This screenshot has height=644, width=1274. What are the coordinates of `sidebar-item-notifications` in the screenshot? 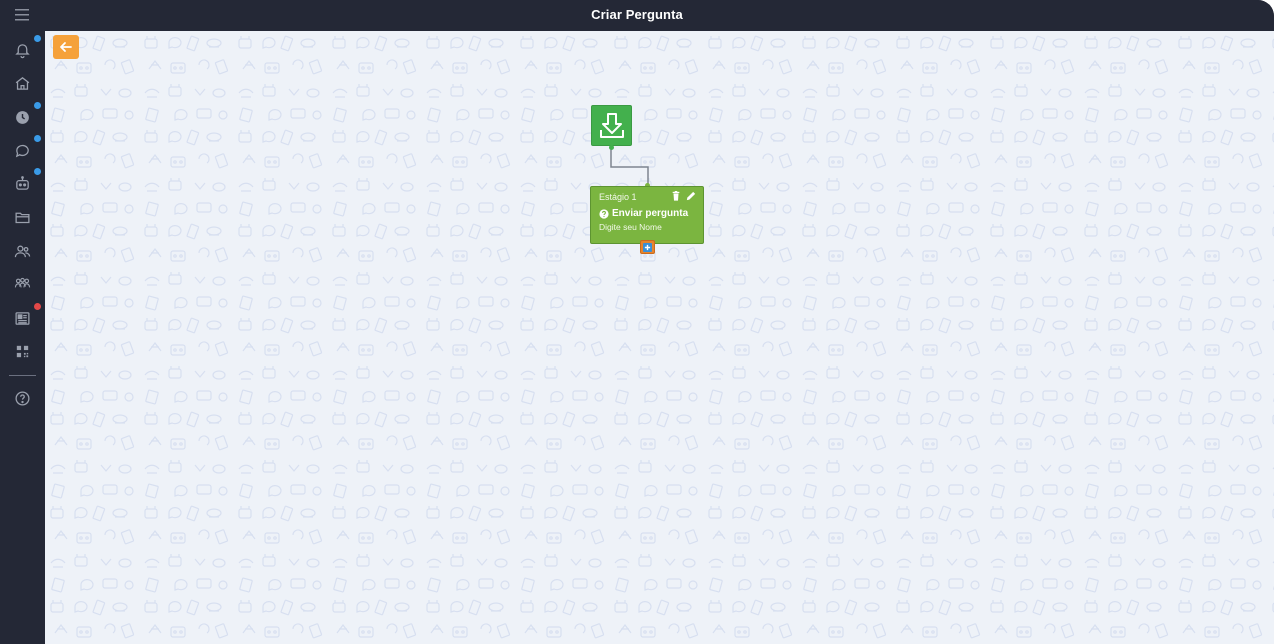 It's located at (26, 47).